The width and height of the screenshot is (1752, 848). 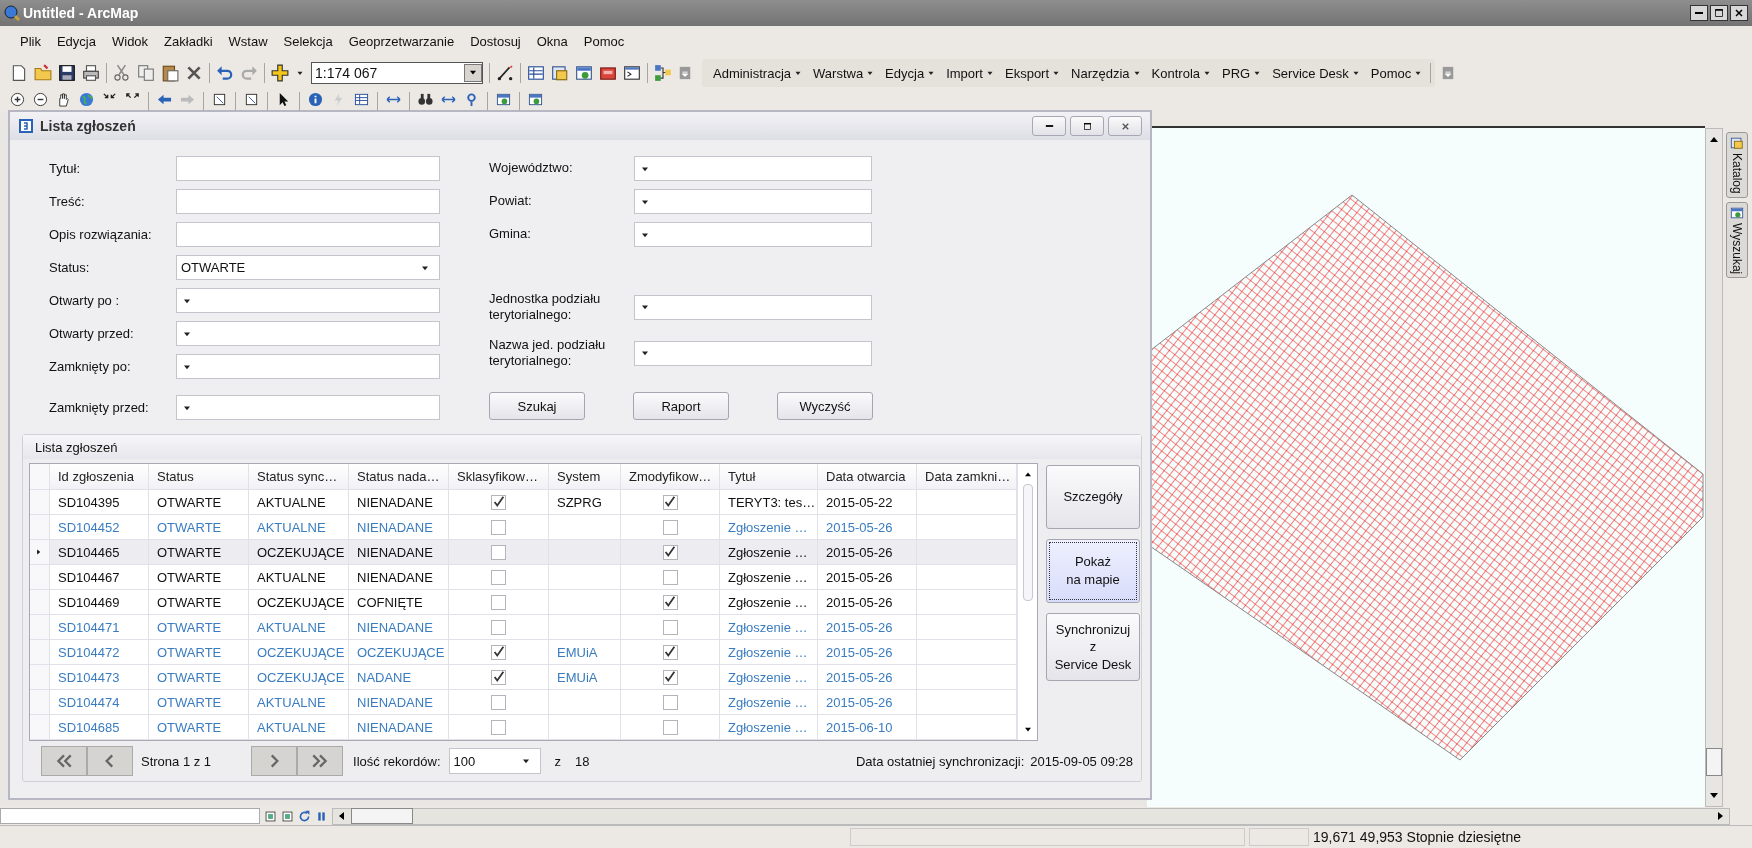 What do you see at coordinates (523, 652) in the screenshot?
I see `table-row: SD104472 OTWARTE OCZEKUJĄCE OCZEKUJĄCE EMUiA Zgłoszenie … 2015-05-26` at bounding box center [523, 652].